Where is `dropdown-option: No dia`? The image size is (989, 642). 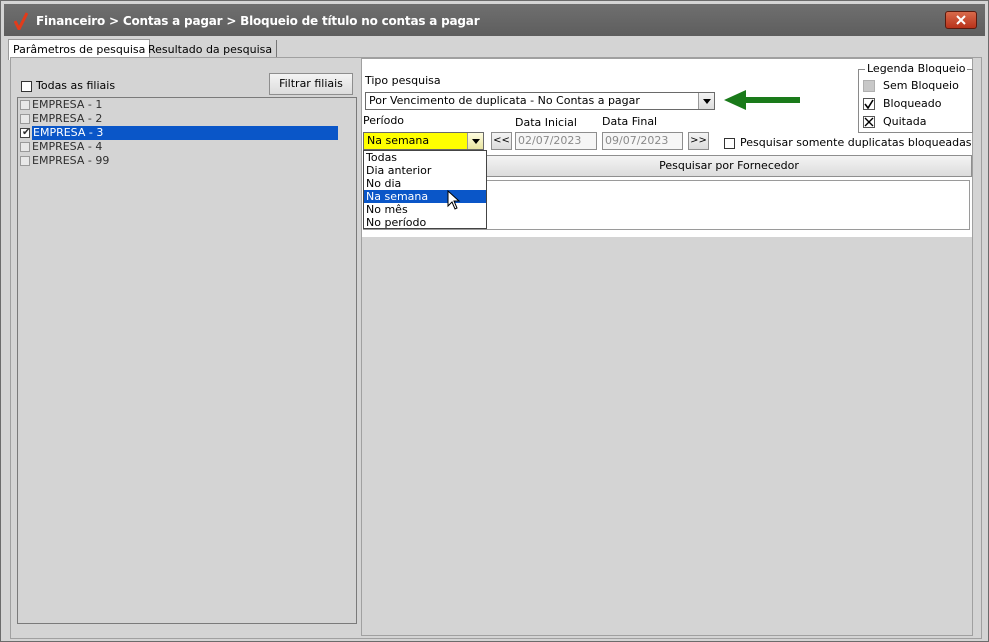
dropdown-option: No dia is located at coordinates (425, 183).